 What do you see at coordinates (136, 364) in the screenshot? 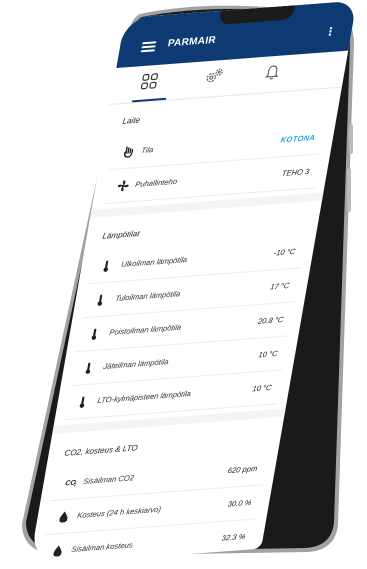
I see `row-label: Jäteilman lämpötila` at bounding box center [136, 364].